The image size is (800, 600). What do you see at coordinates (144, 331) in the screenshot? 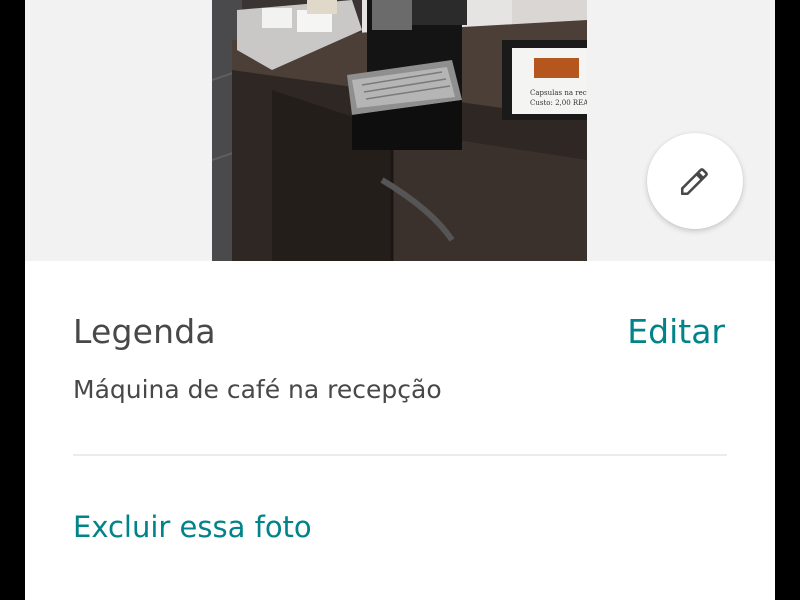
I see `caption-heading: Legenda` at bounding box center [144, 331].